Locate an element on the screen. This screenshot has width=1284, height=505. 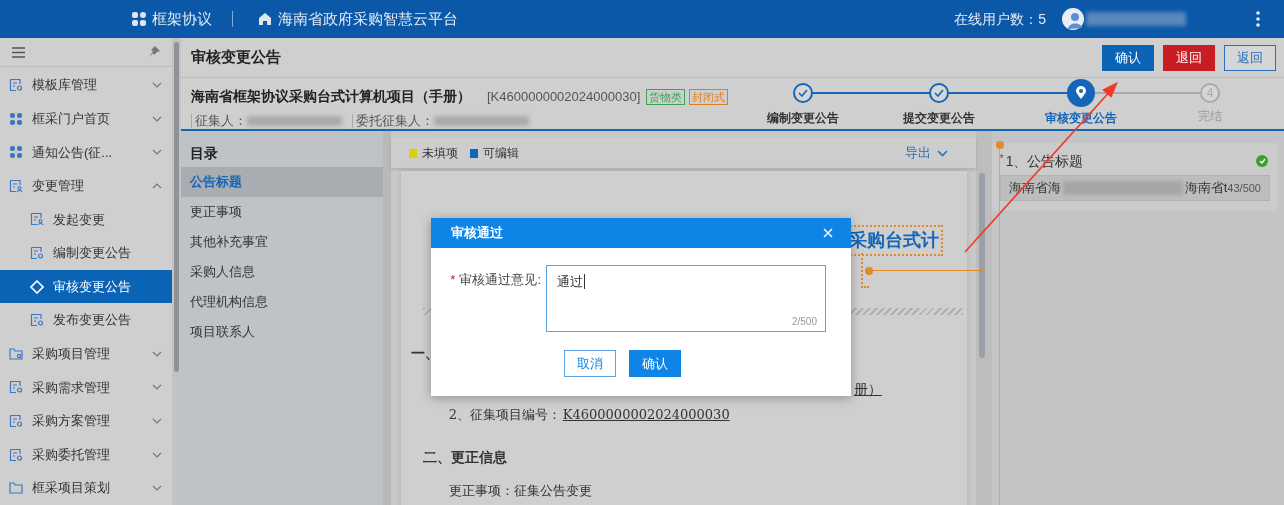
diamond-icon is located at coordinates (37, 286).